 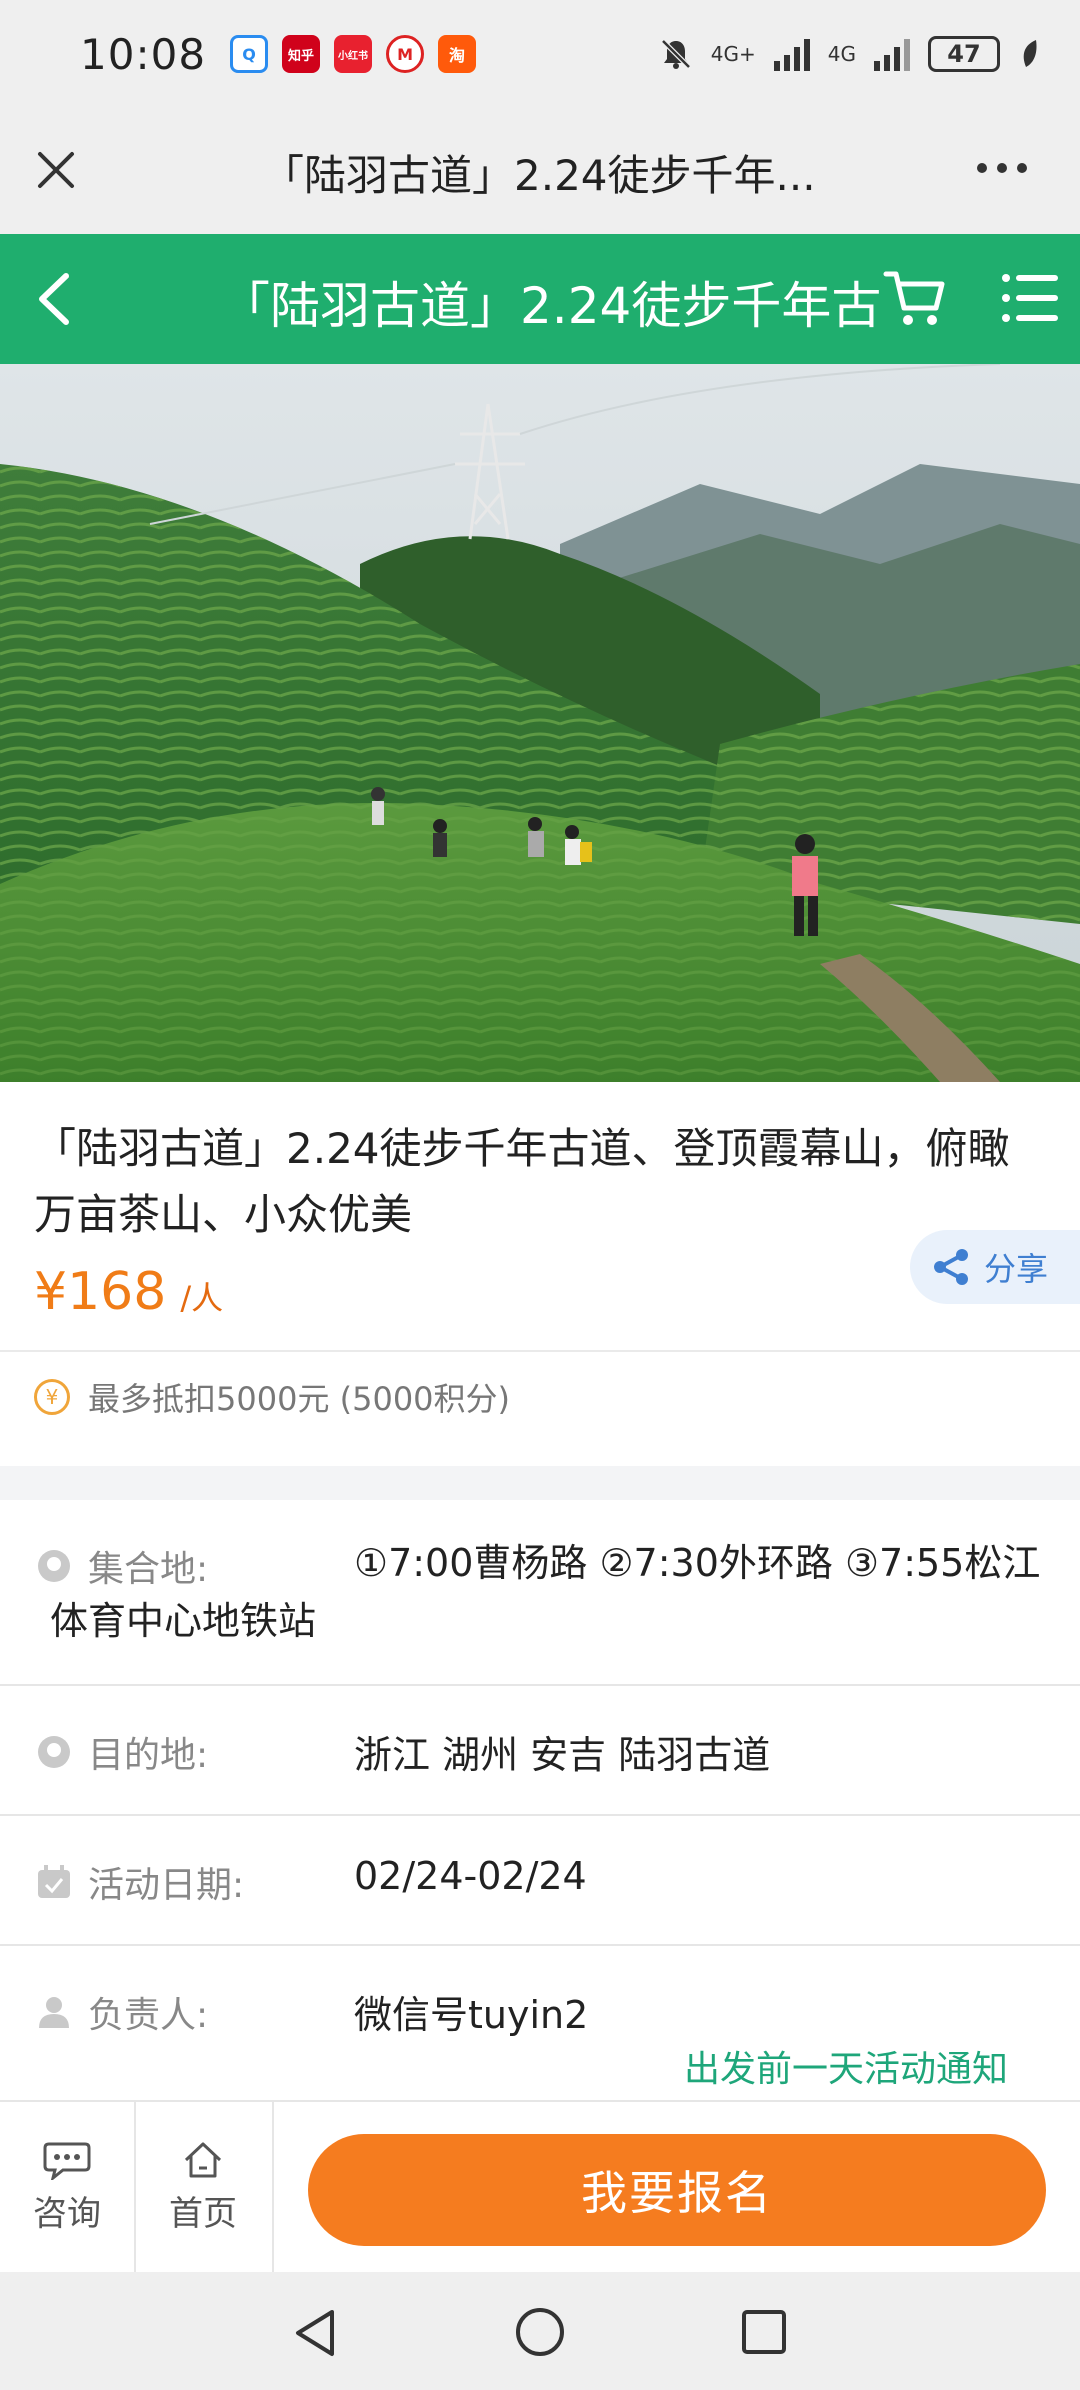 I want to click on calendar-icon, so click(x=54, y=1881).